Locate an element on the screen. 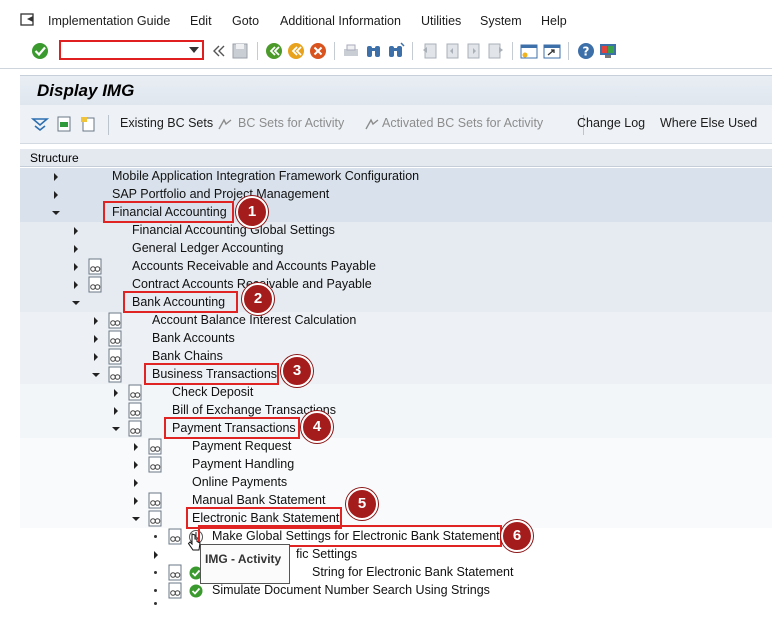 The width and height of the screenshot is (772, 626). tree-node: String for Electronic Bank Statement is located at coordinates (396, 573).